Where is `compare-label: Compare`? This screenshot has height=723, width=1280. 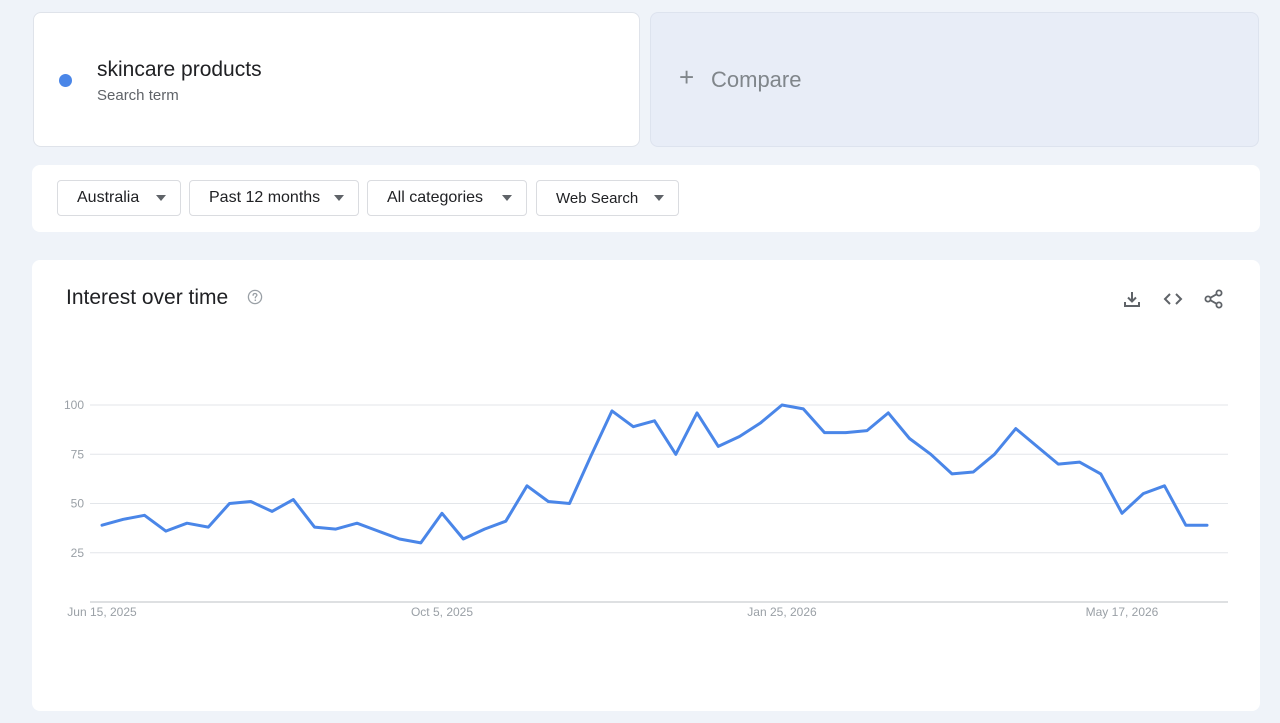
compare-label: Compare is located at coordinates (756, 79).